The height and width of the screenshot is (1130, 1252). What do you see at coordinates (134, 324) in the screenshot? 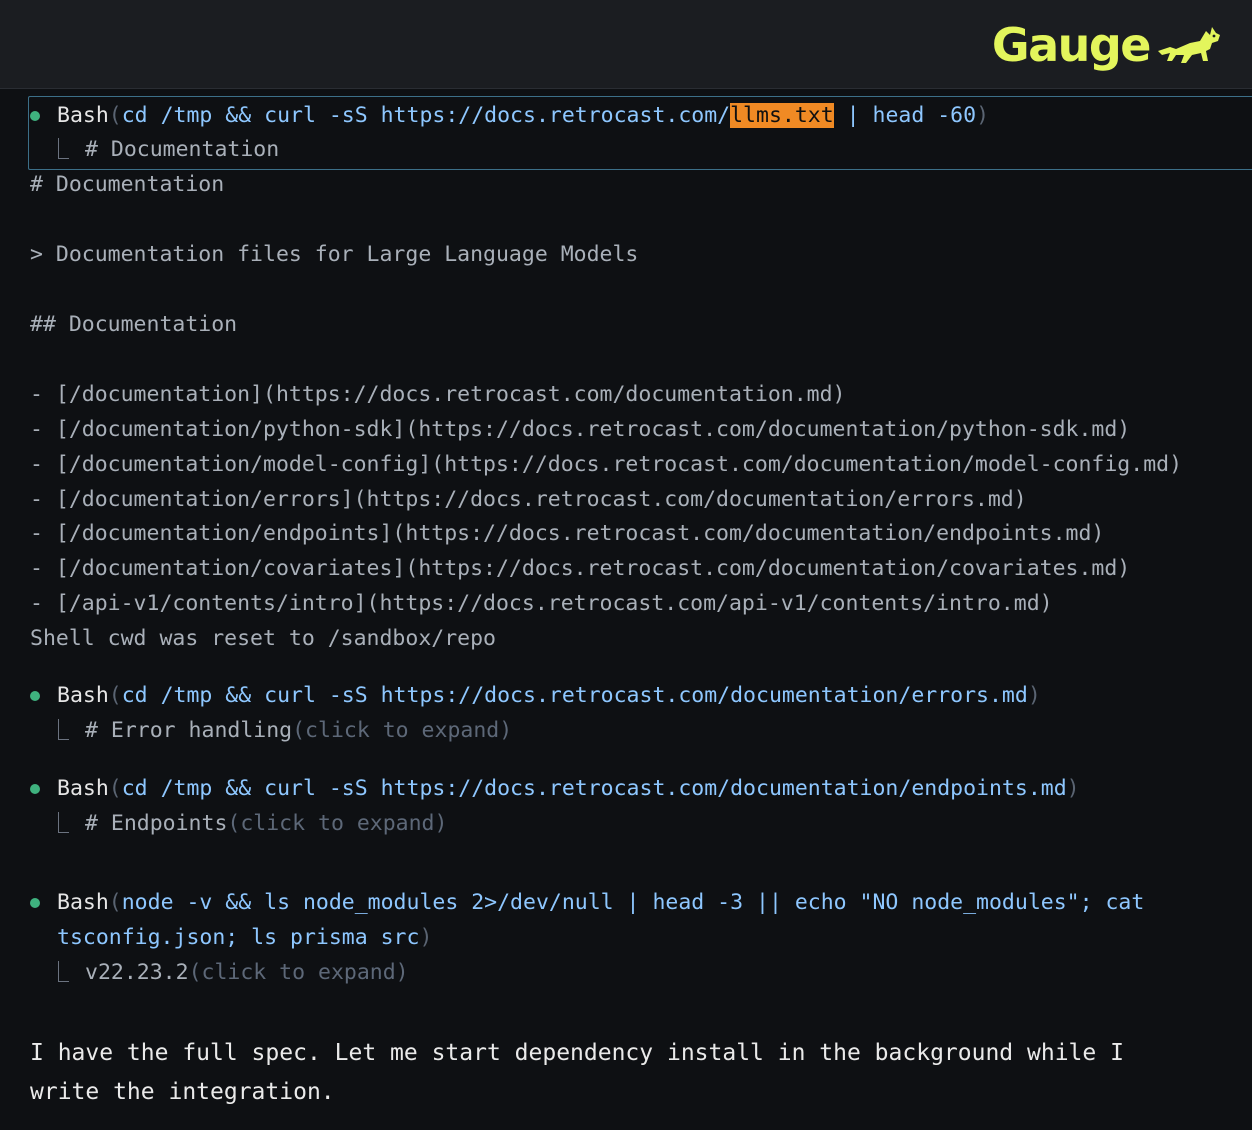
I see `output-subheading: ## Documentation` at bounding box center [134, 324].